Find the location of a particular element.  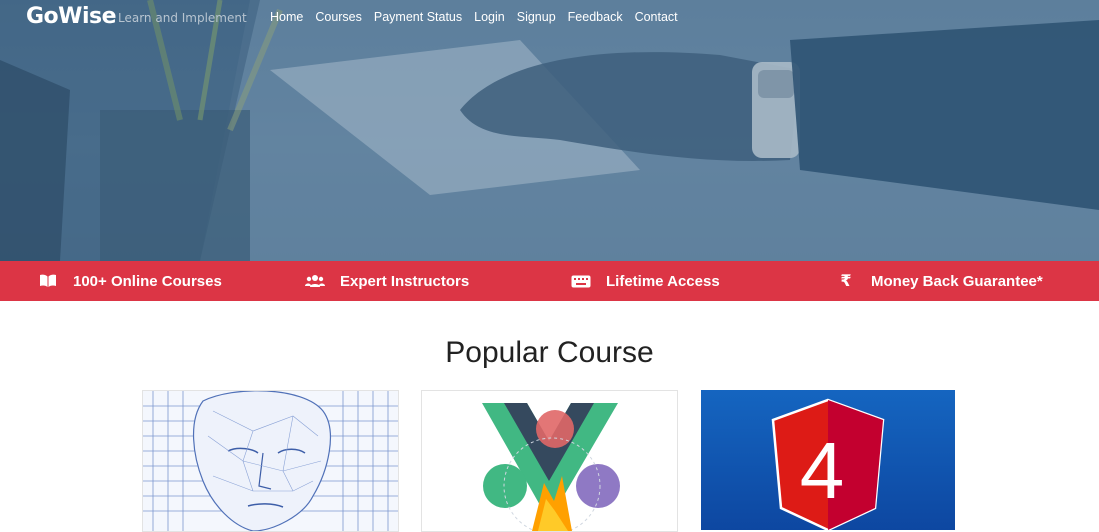

feature-label: Expert Instructors is located at coordinates (405, 281).